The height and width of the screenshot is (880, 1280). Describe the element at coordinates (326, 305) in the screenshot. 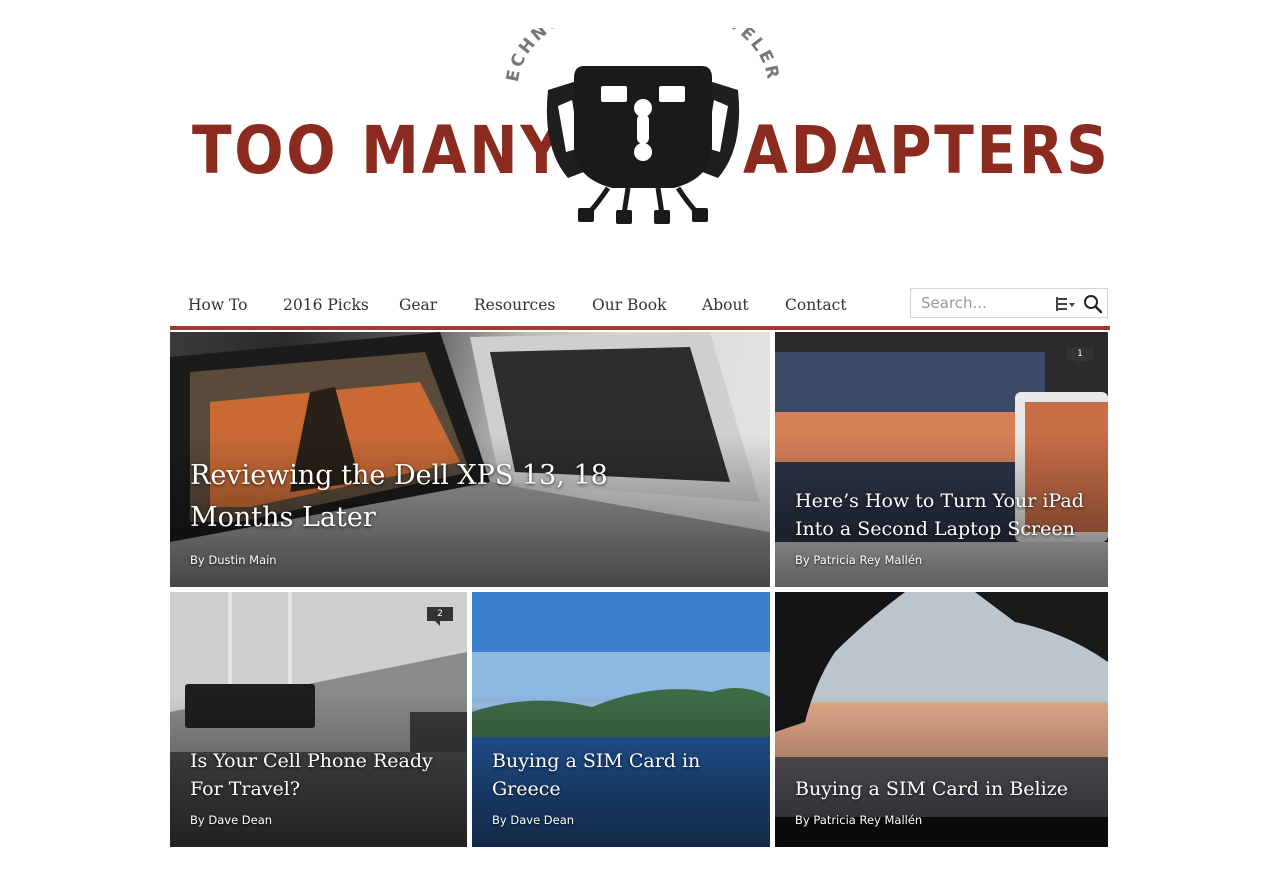

I see `nav-item-2016-picks: 2016 Picks` at that location.